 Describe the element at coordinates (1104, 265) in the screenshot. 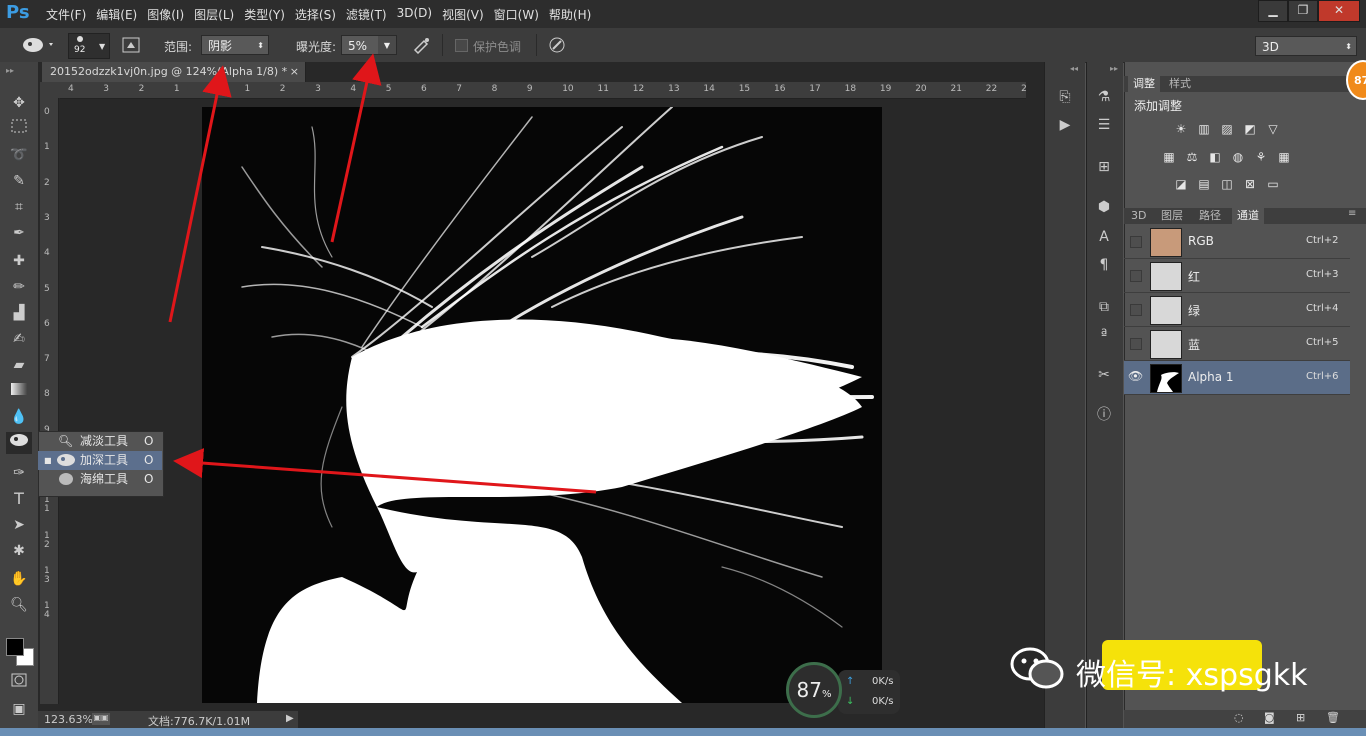

I see `paragraph-panel-icon: ¶` at that location.